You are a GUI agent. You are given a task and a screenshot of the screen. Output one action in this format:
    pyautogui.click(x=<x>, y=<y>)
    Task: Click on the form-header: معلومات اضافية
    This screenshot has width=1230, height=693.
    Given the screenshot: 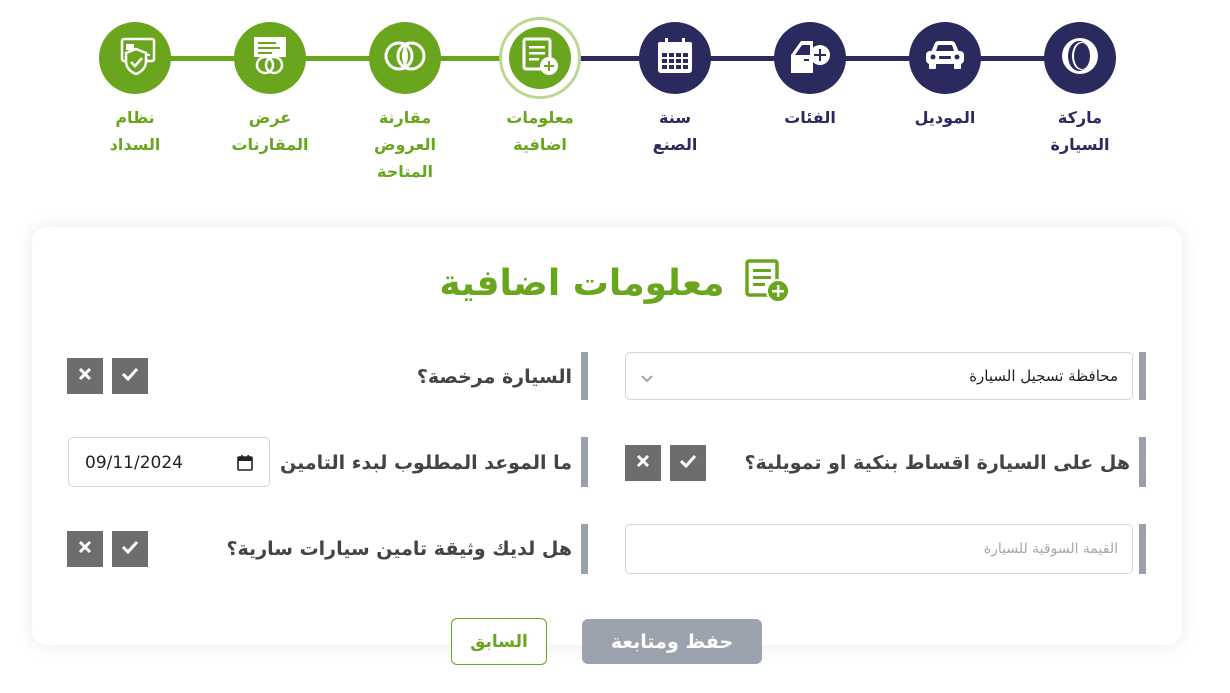 What is the action you would take?
    pyautogui.click(x=615, y=283)
    